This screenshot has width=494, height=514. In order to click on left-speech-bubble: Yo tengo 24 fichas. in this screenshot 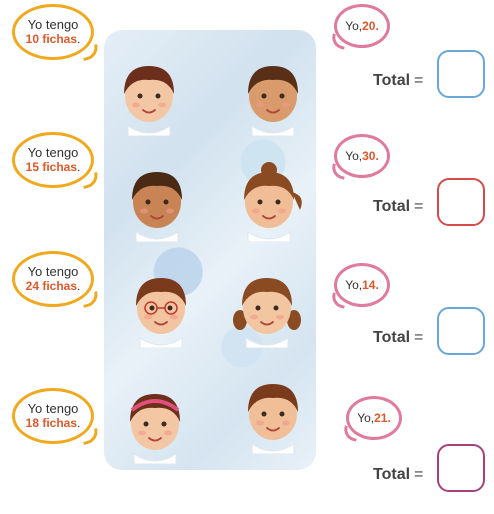, I will do `click(53, 279)`.